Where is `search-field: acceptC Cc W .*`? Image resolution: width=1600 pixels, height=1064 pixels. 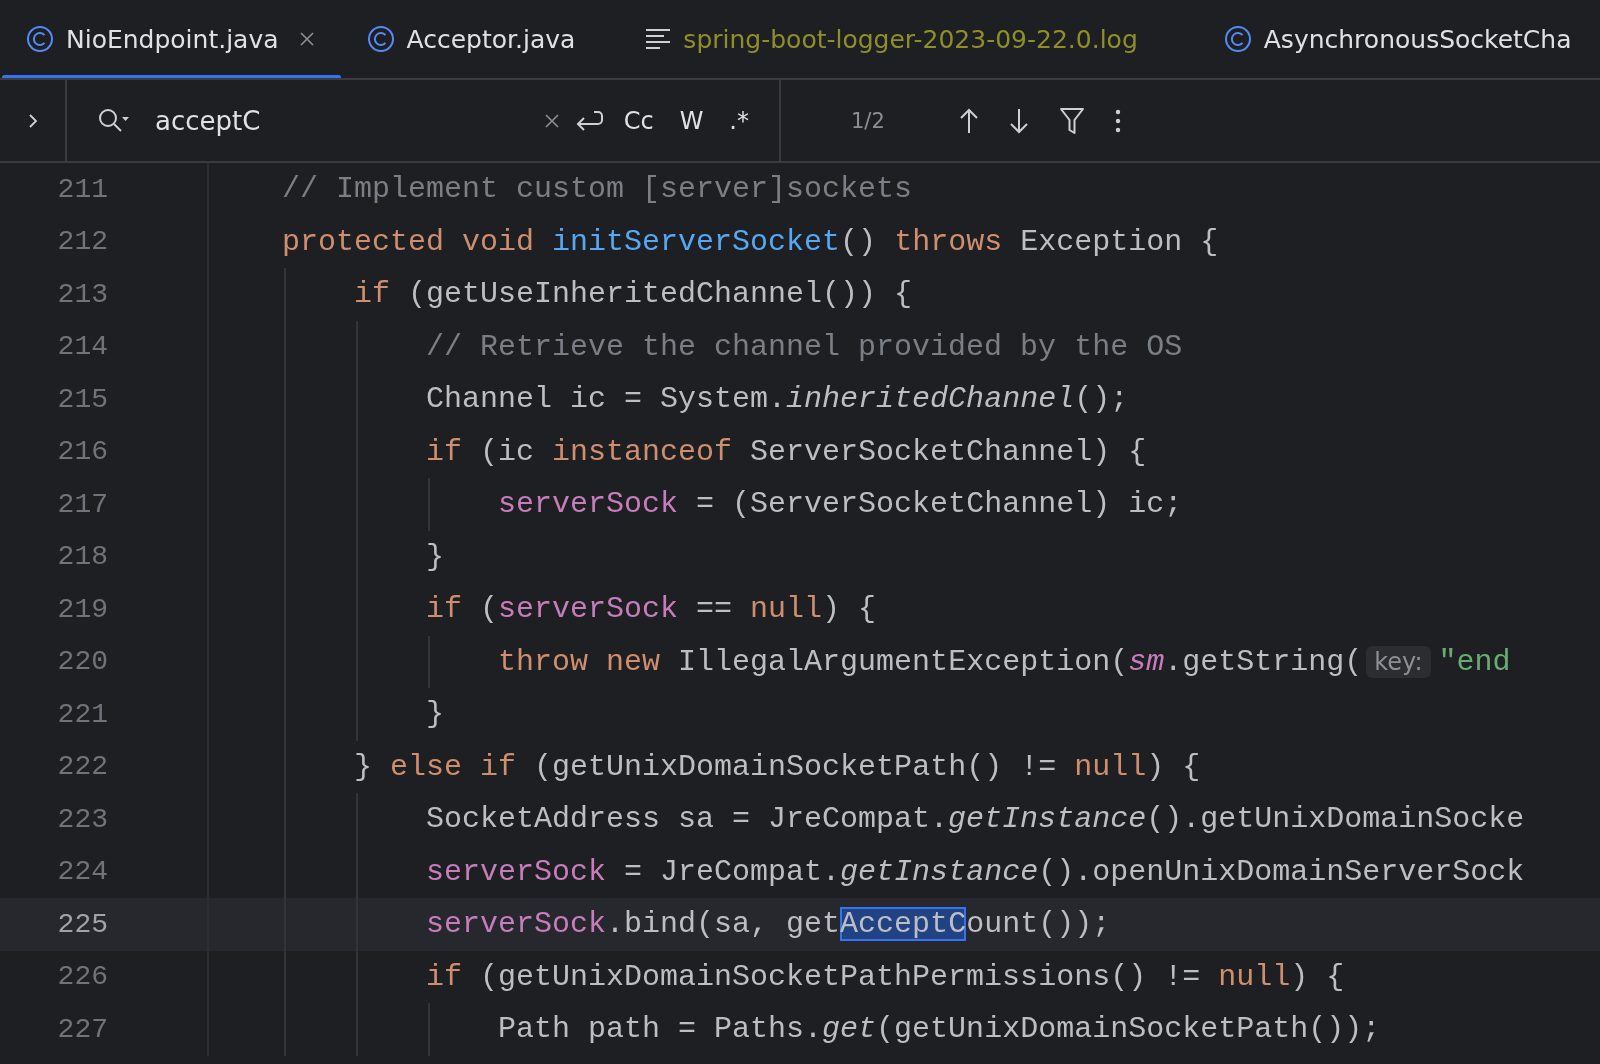
search-field: acceptC Cc W .* is located at coordinates (424, 120).